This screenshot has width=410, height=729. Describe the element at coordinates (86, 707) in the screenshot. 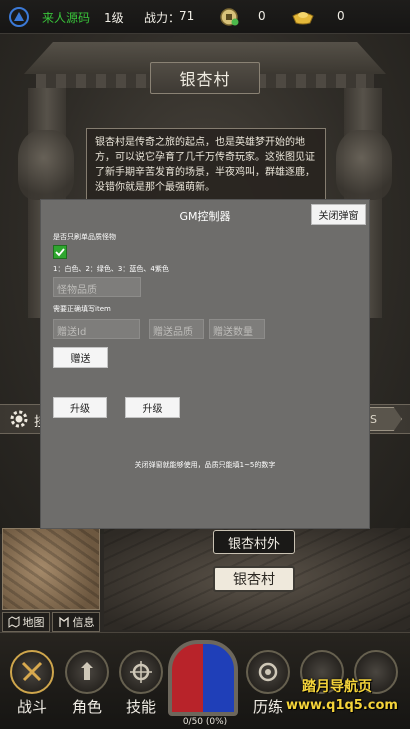

I see `nav-character-label: 角色` at that location.